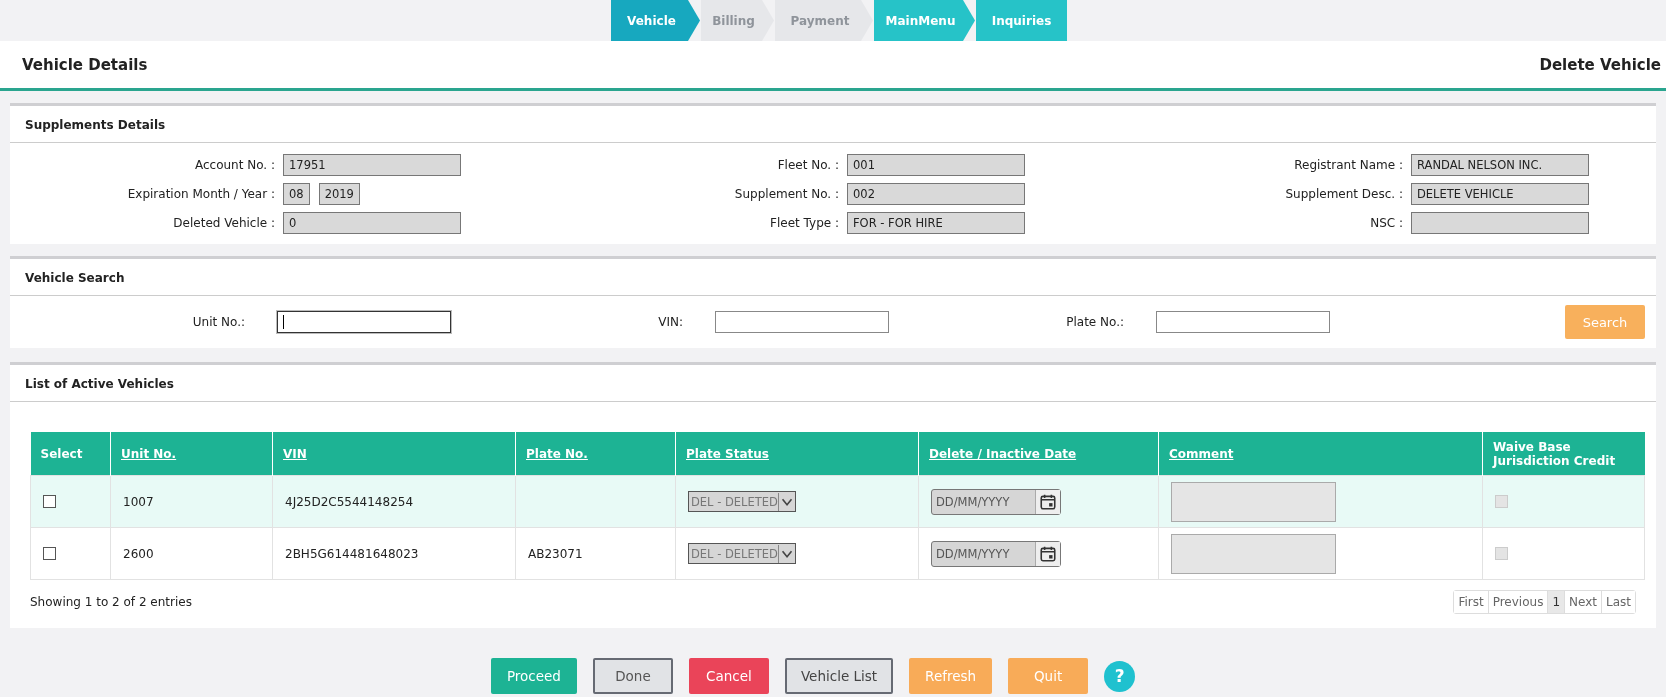  I want to click on table-cell: AB23071, so click(595, 553).